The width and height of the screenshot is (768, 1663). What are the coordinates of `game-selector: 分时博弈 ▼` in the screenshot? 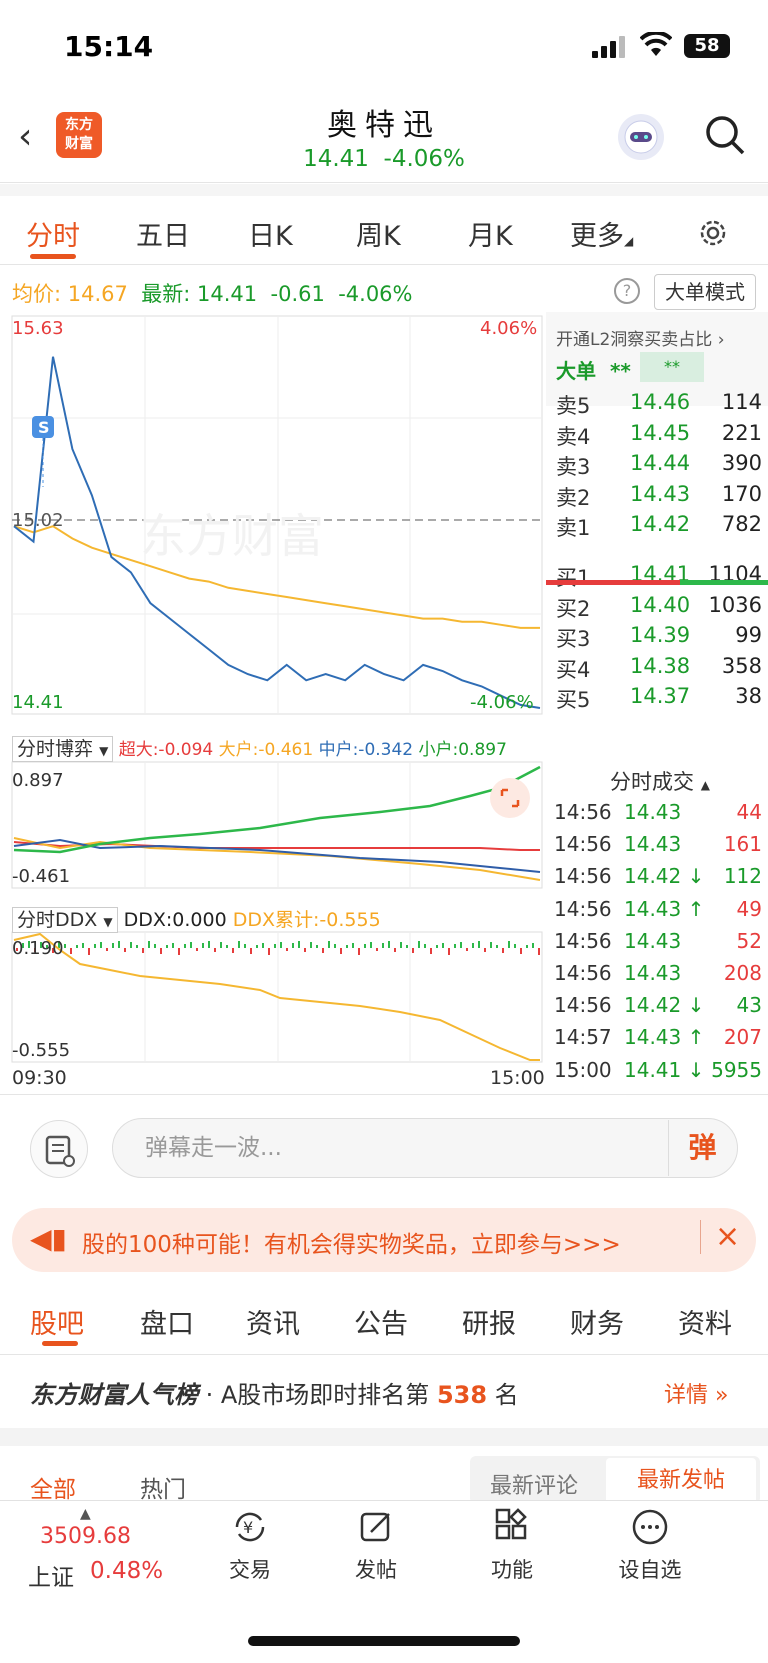 It's located at (63, 749).